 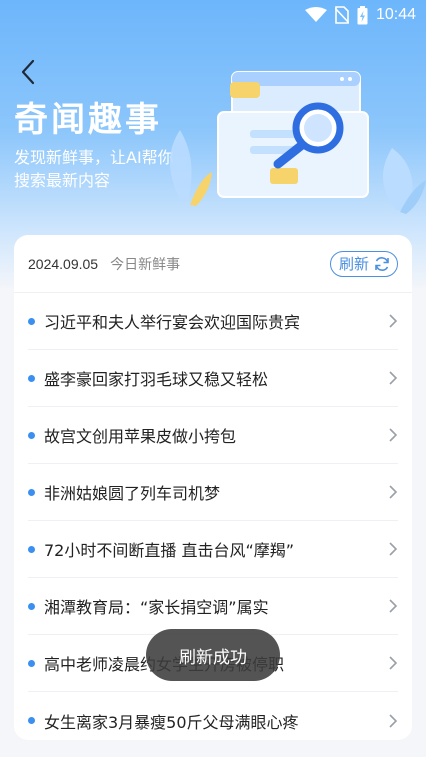 What do you see at coordinates (132, 493) in the screenshot?
I see `news-title: 非洲姑娘圆了列车司机梦` at bounding box center [132, 493].